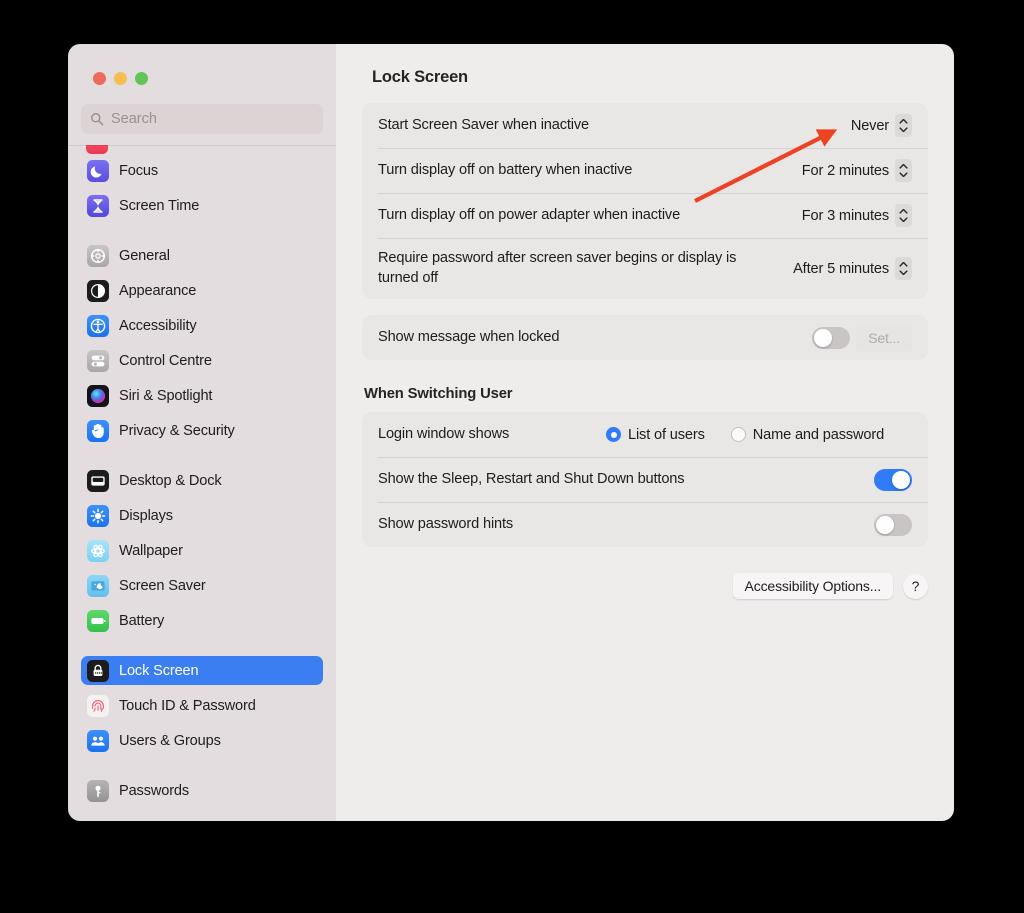  What do you see at coordinates (99, 78) in the screenshot?
I see `close-button` at bounding box center [99, 78].